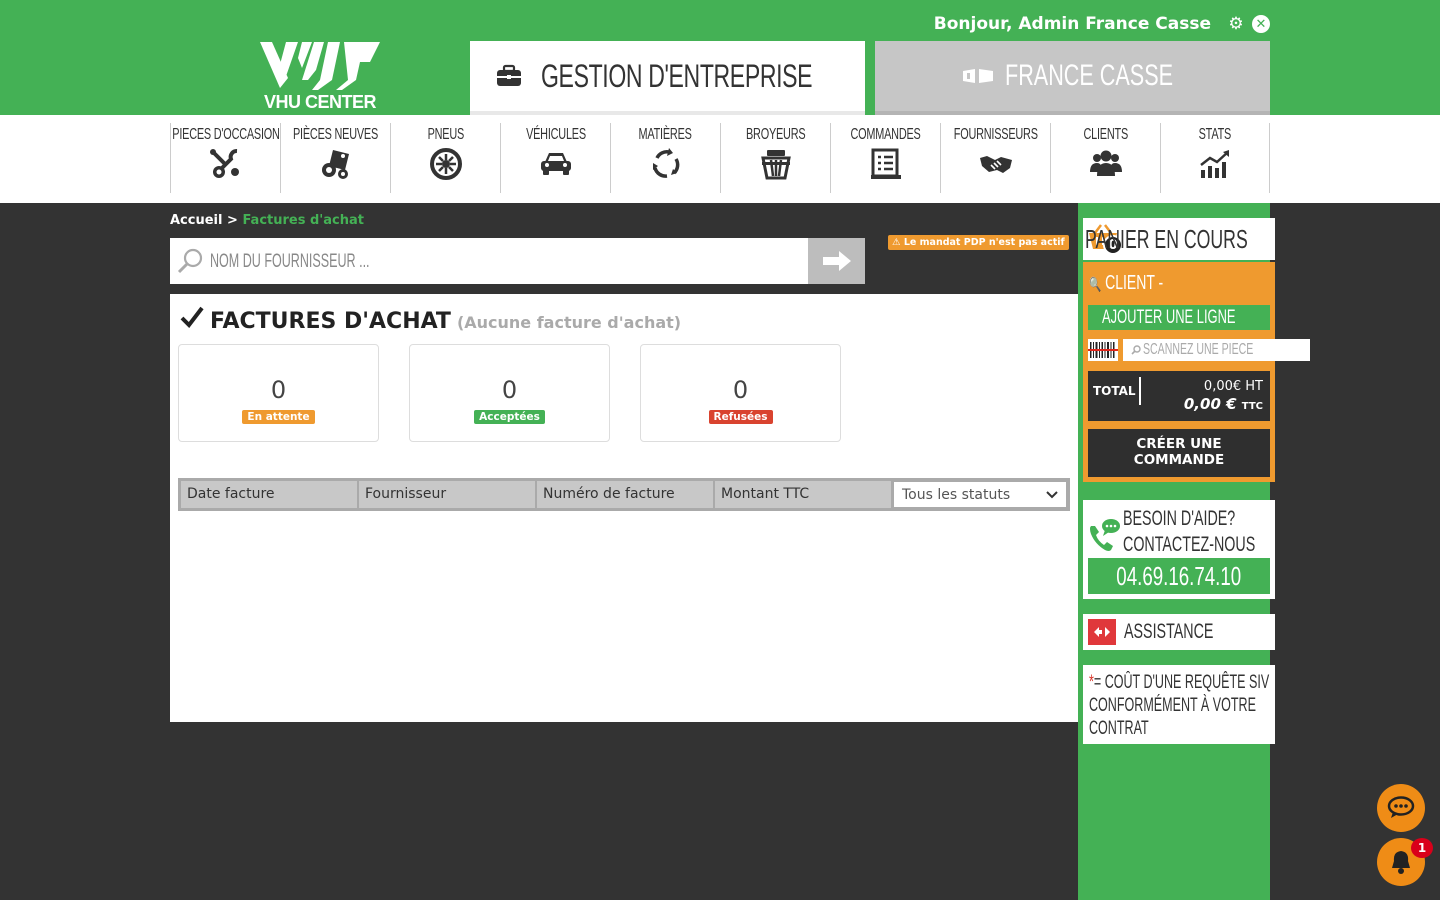 The image size is (1440, 900). I want to click on card-en-attente: 0 En attente, so click(278, 393).